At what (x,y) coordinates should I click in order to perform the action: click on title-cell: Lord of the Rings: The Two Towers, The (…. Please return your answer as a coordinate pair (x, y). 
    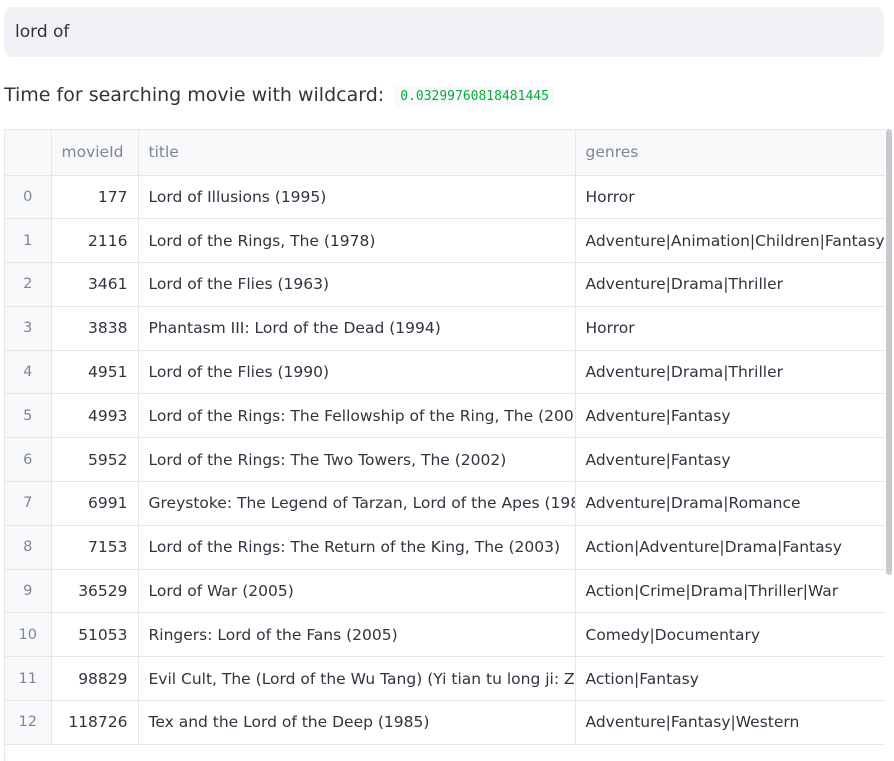
    Looking at the image, I should click on (357, 460).